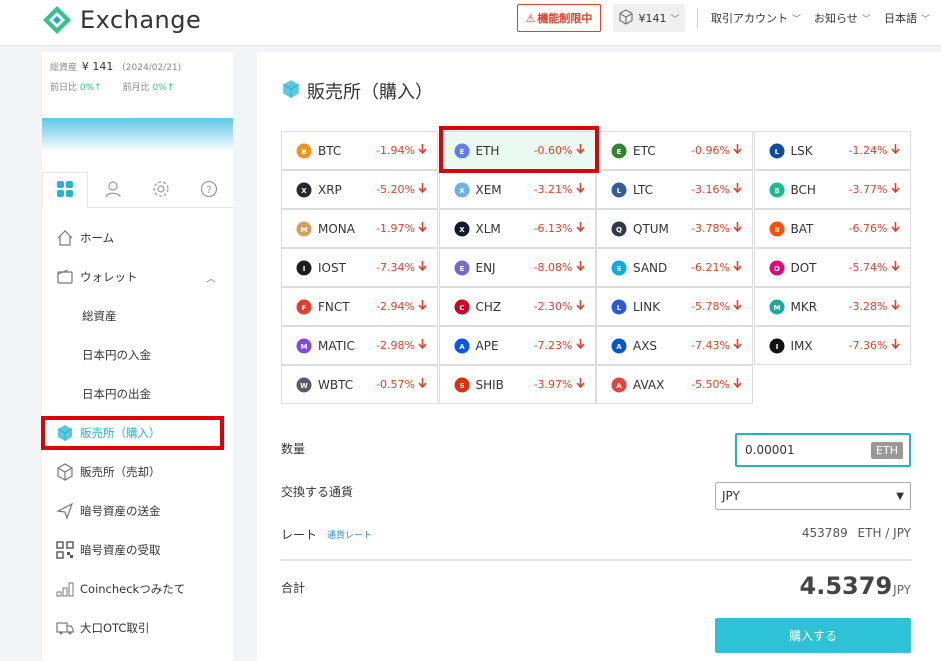  I want to click on total-amount: 4.5379 JPY, so click(855, 586).